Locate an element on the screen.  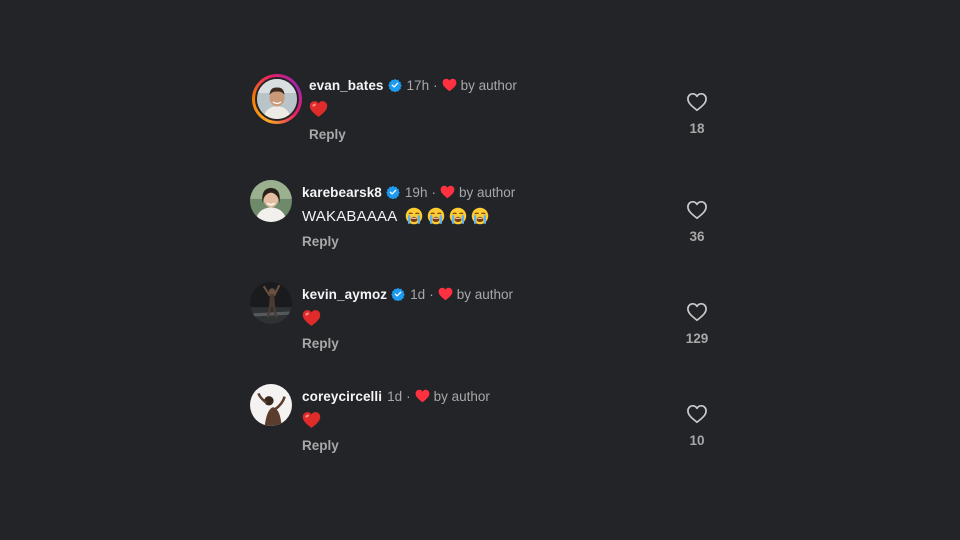
comment-text: WAKABAAAA is located at coordinates (511, 216).